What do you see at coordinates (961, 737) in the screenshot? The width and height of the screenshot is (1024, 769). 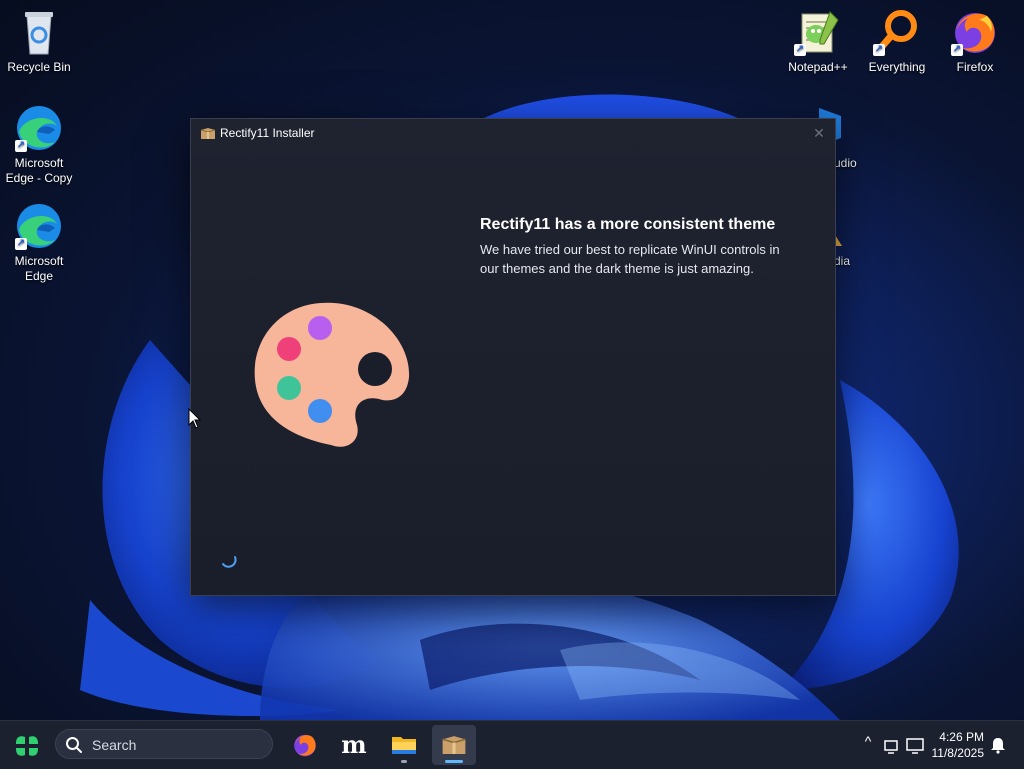 I see `clock-time: 4:26 PM` at bounding box center [961, 737].